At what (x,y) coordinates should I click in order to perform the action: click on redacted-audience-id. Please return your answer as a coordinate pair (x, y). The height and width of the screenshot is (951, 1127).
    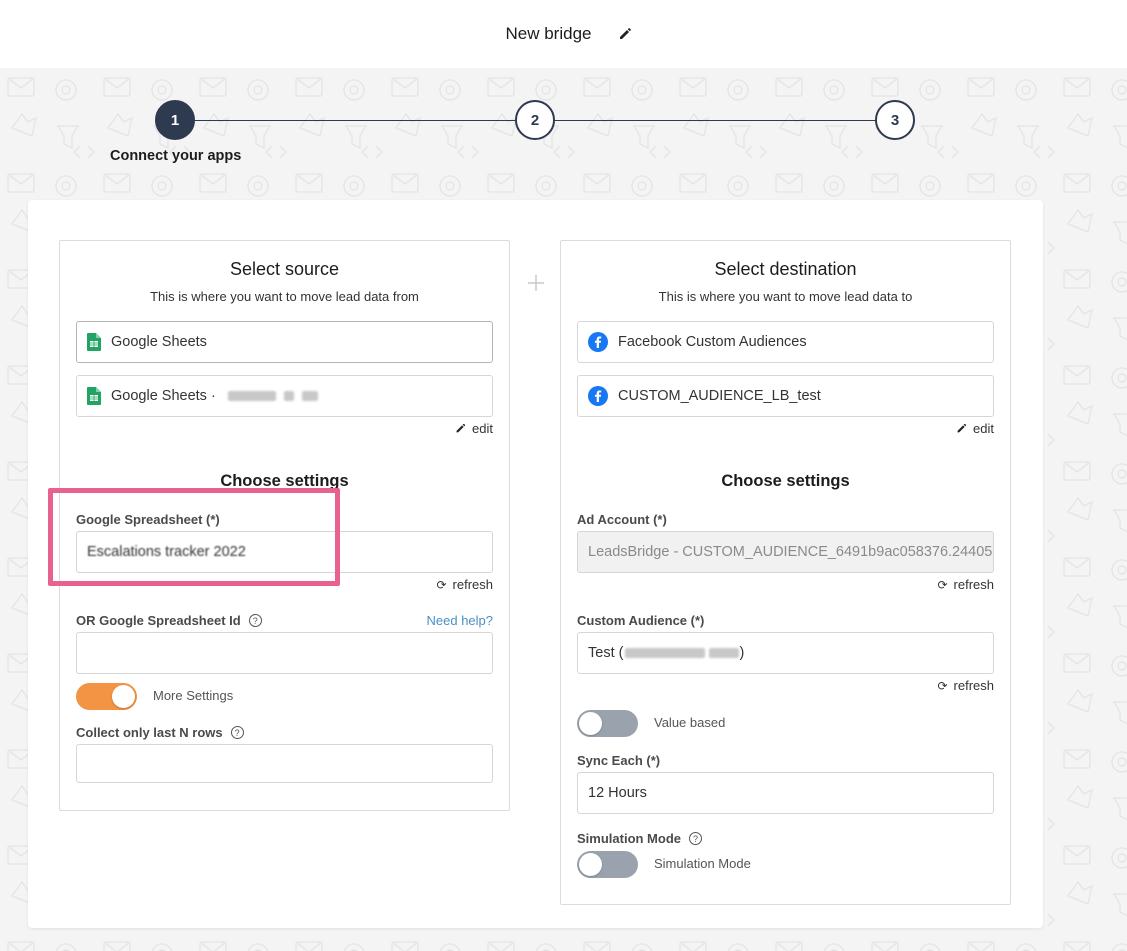
    Looking at the image, I should click on (682, 653).